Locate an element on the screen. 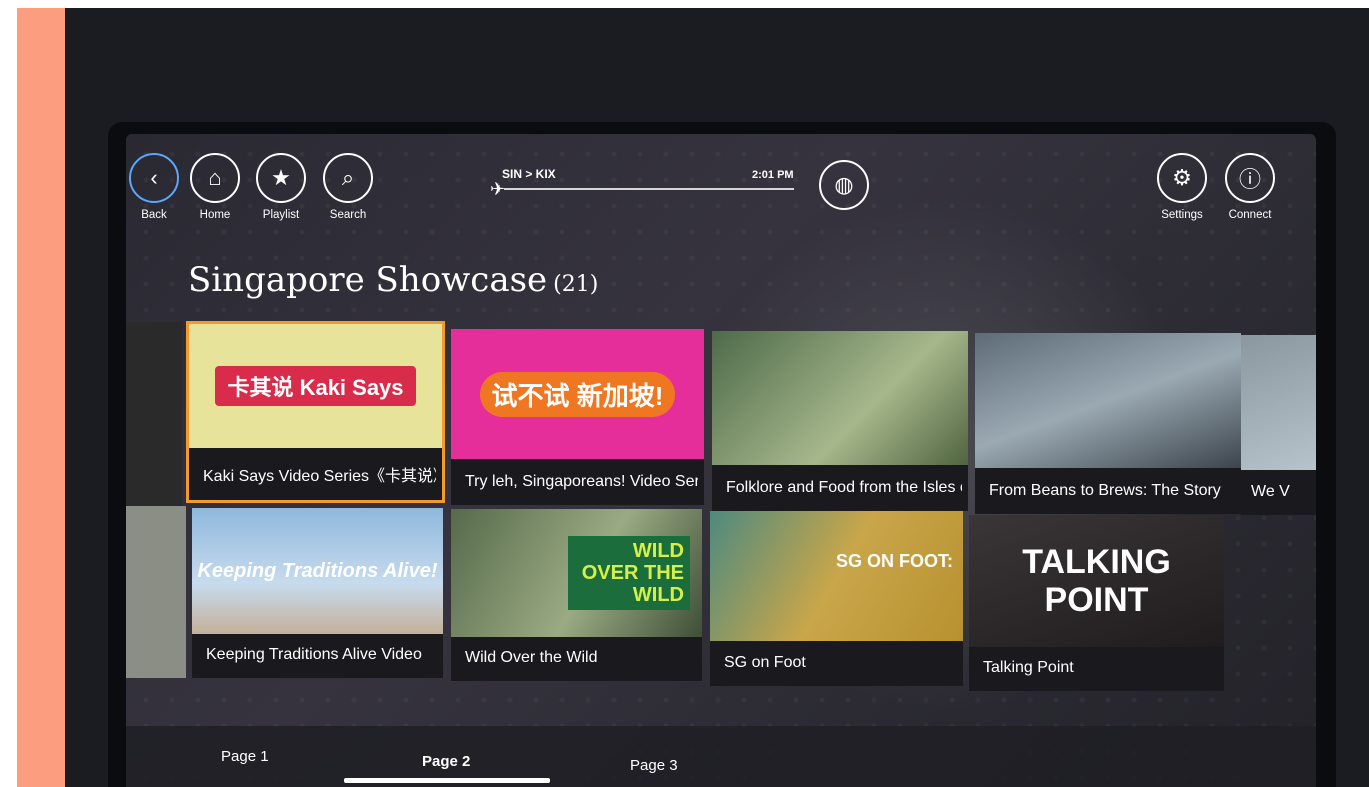 This screenshot has width=1369, height=787. thumbnail-text: SG ON FOOT: is located at coordinates (894, 561).